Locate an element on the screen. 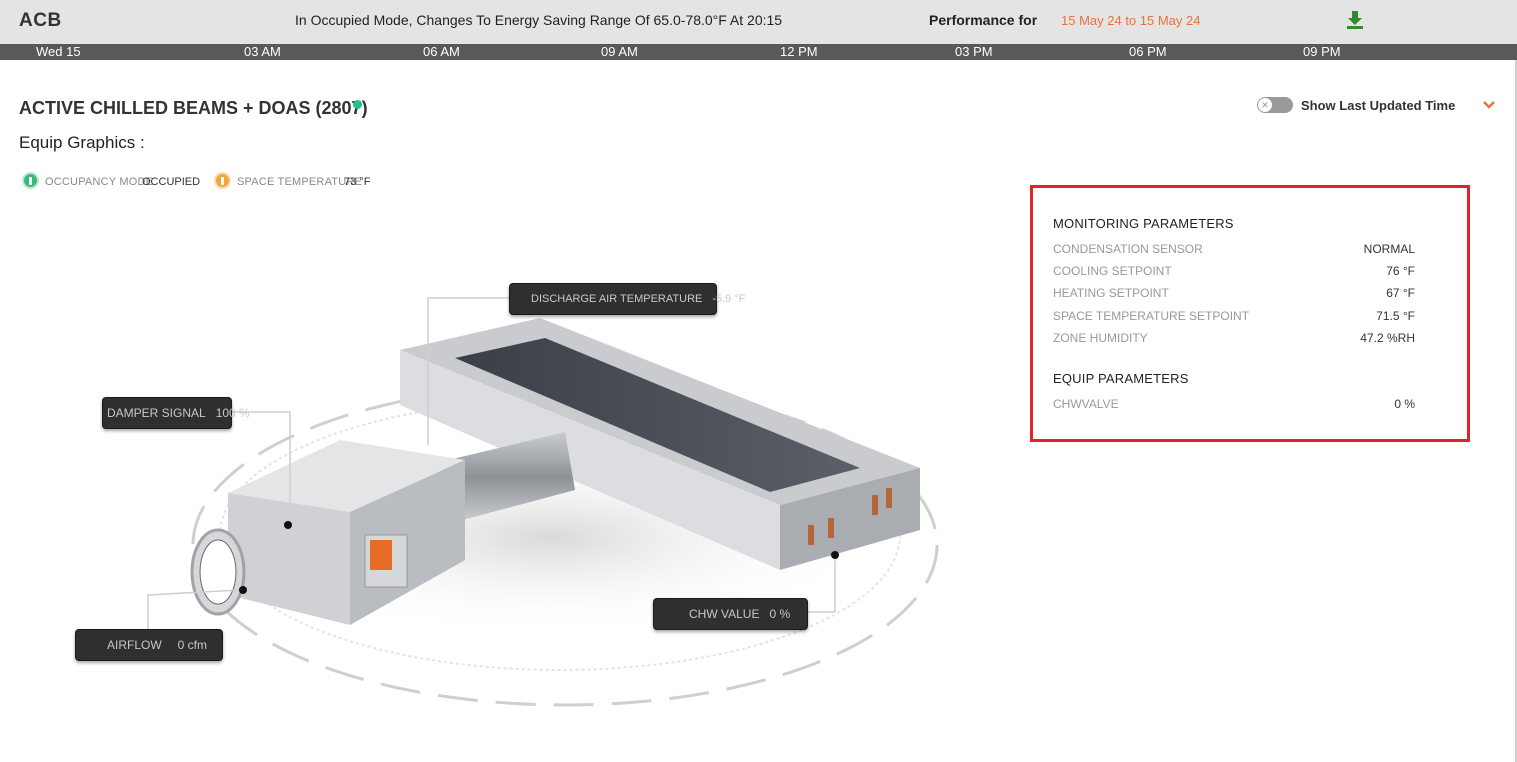 This screenshot has height=762, width=1517. parameter-name: SPACE TEMPERATURE SETPOINT is located at coordinates (1151, 316).